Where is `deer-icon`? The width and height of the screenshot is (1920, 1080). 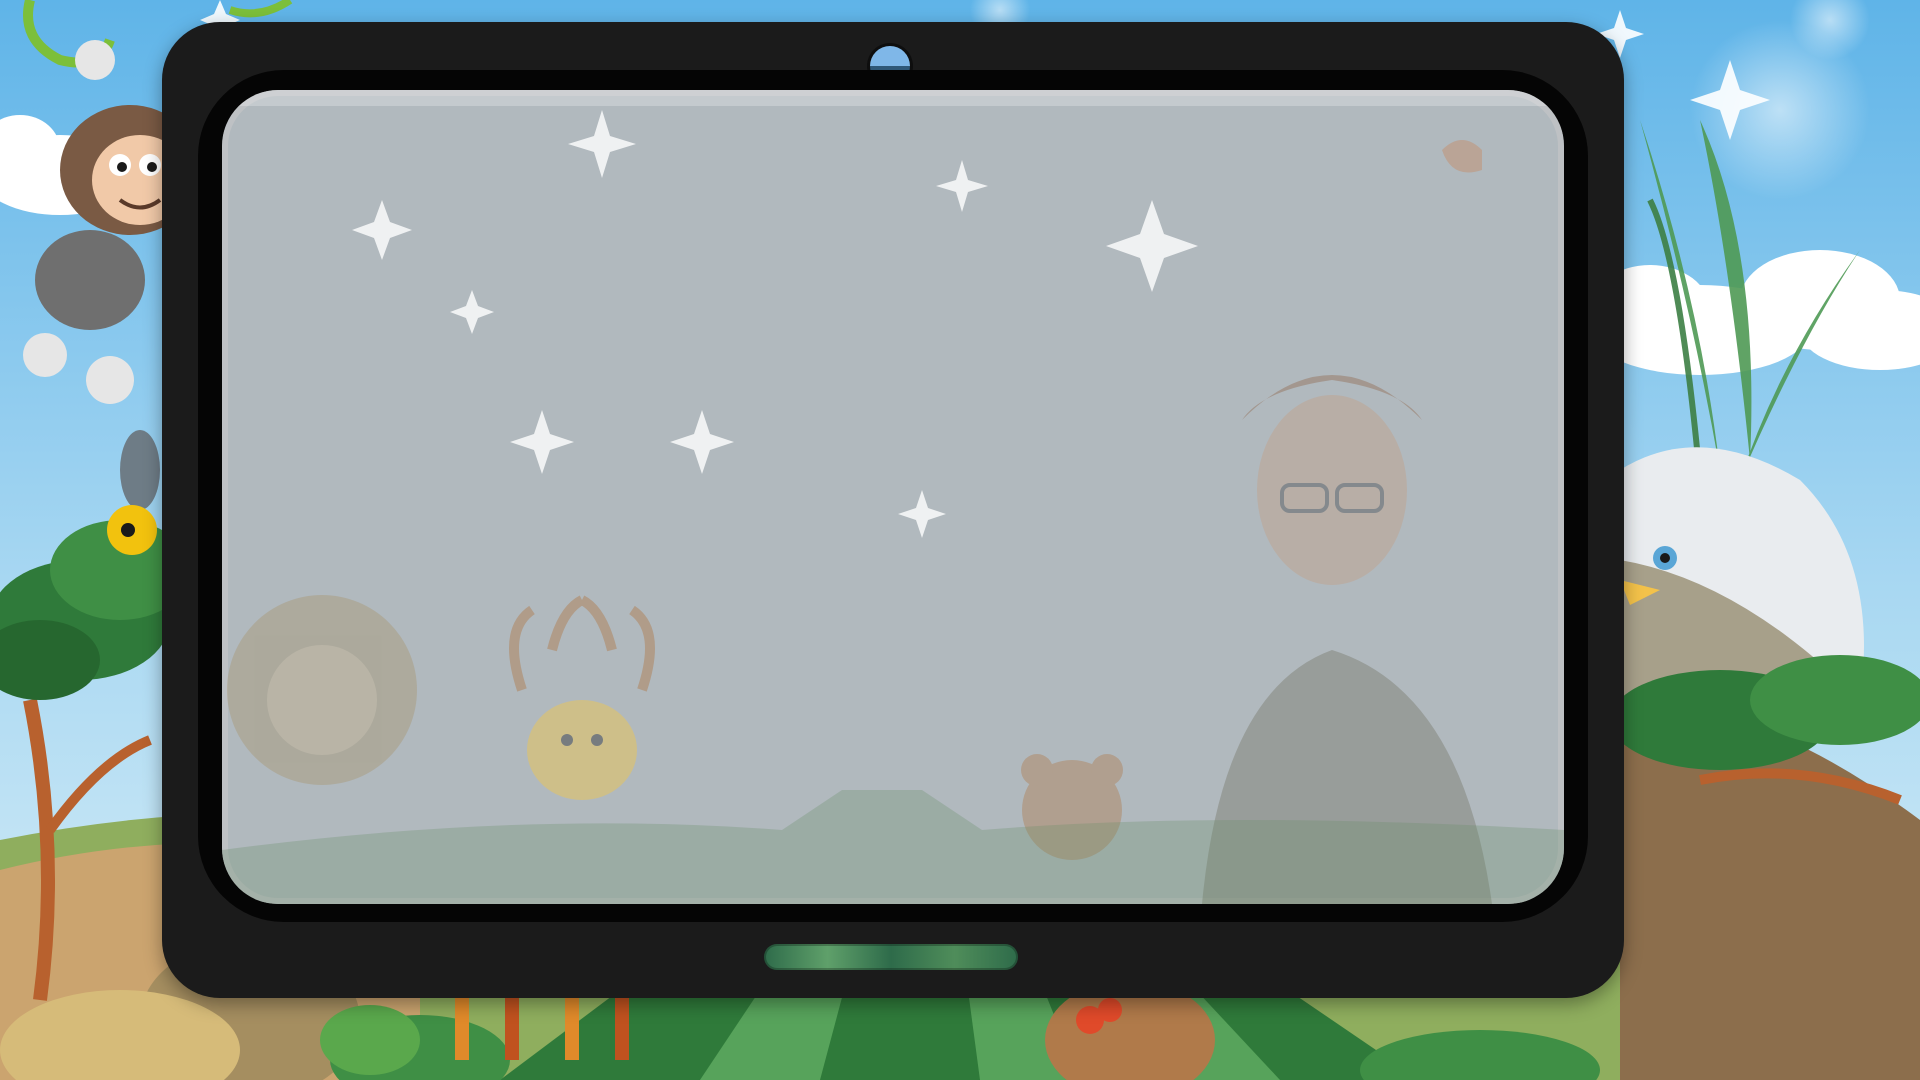 deer-icon is located at coordinates (582, 697).